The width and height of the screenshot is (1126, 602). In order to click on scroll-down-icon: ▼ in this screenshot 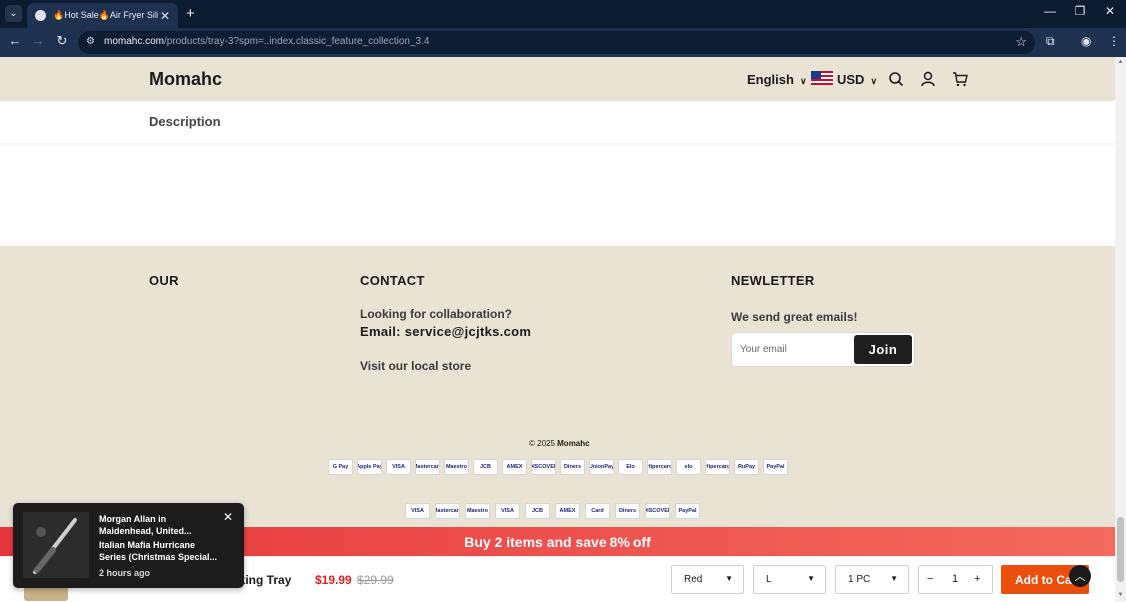, I will do `click(1120, 595)`.